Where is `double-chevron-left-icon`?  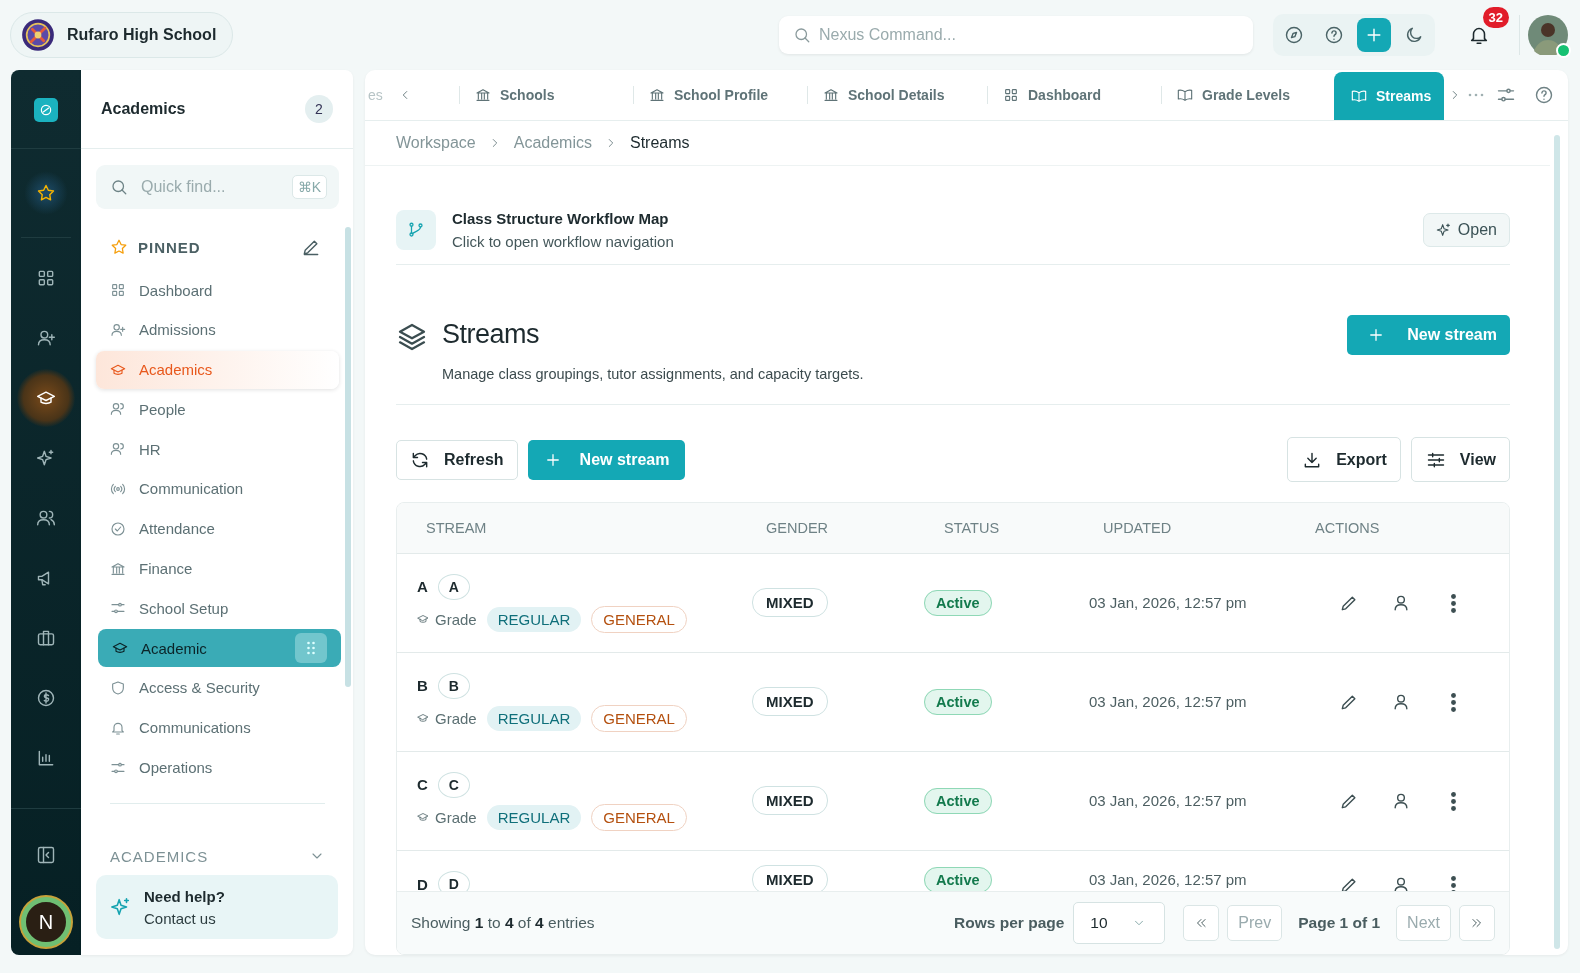
double-chevron-left-icon is located at coordinates (1201, 923).